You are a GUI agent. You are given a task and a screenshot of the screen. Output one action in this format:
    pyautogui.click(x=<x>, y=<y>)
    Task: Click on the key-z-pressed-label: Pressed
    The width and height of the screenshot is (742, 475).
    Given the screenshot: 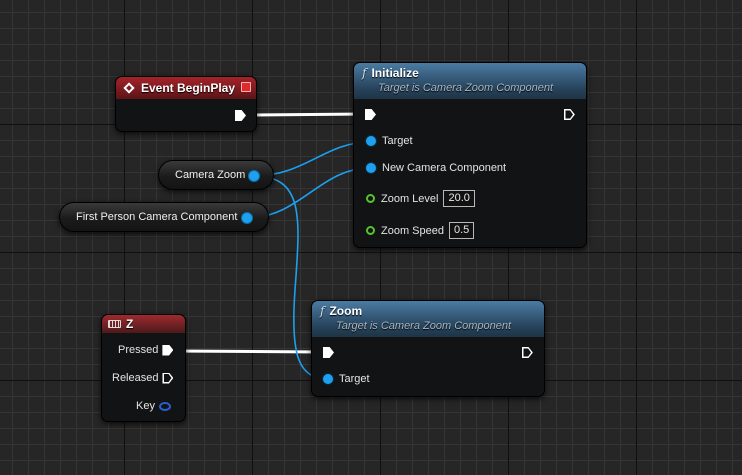 What is the action you would take?
    pyautogui.click(x=138, y=350)
    